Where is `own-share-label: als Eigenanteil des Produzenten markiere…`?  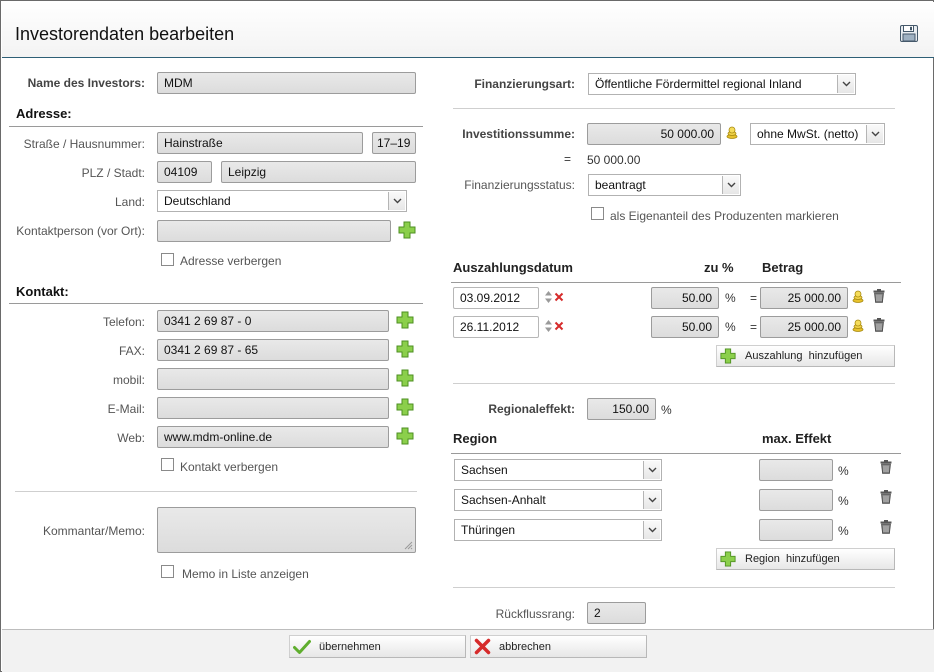 own-share-label: als Eigenanteil des Produzenten markiere… is located at coordinates (724, 216).